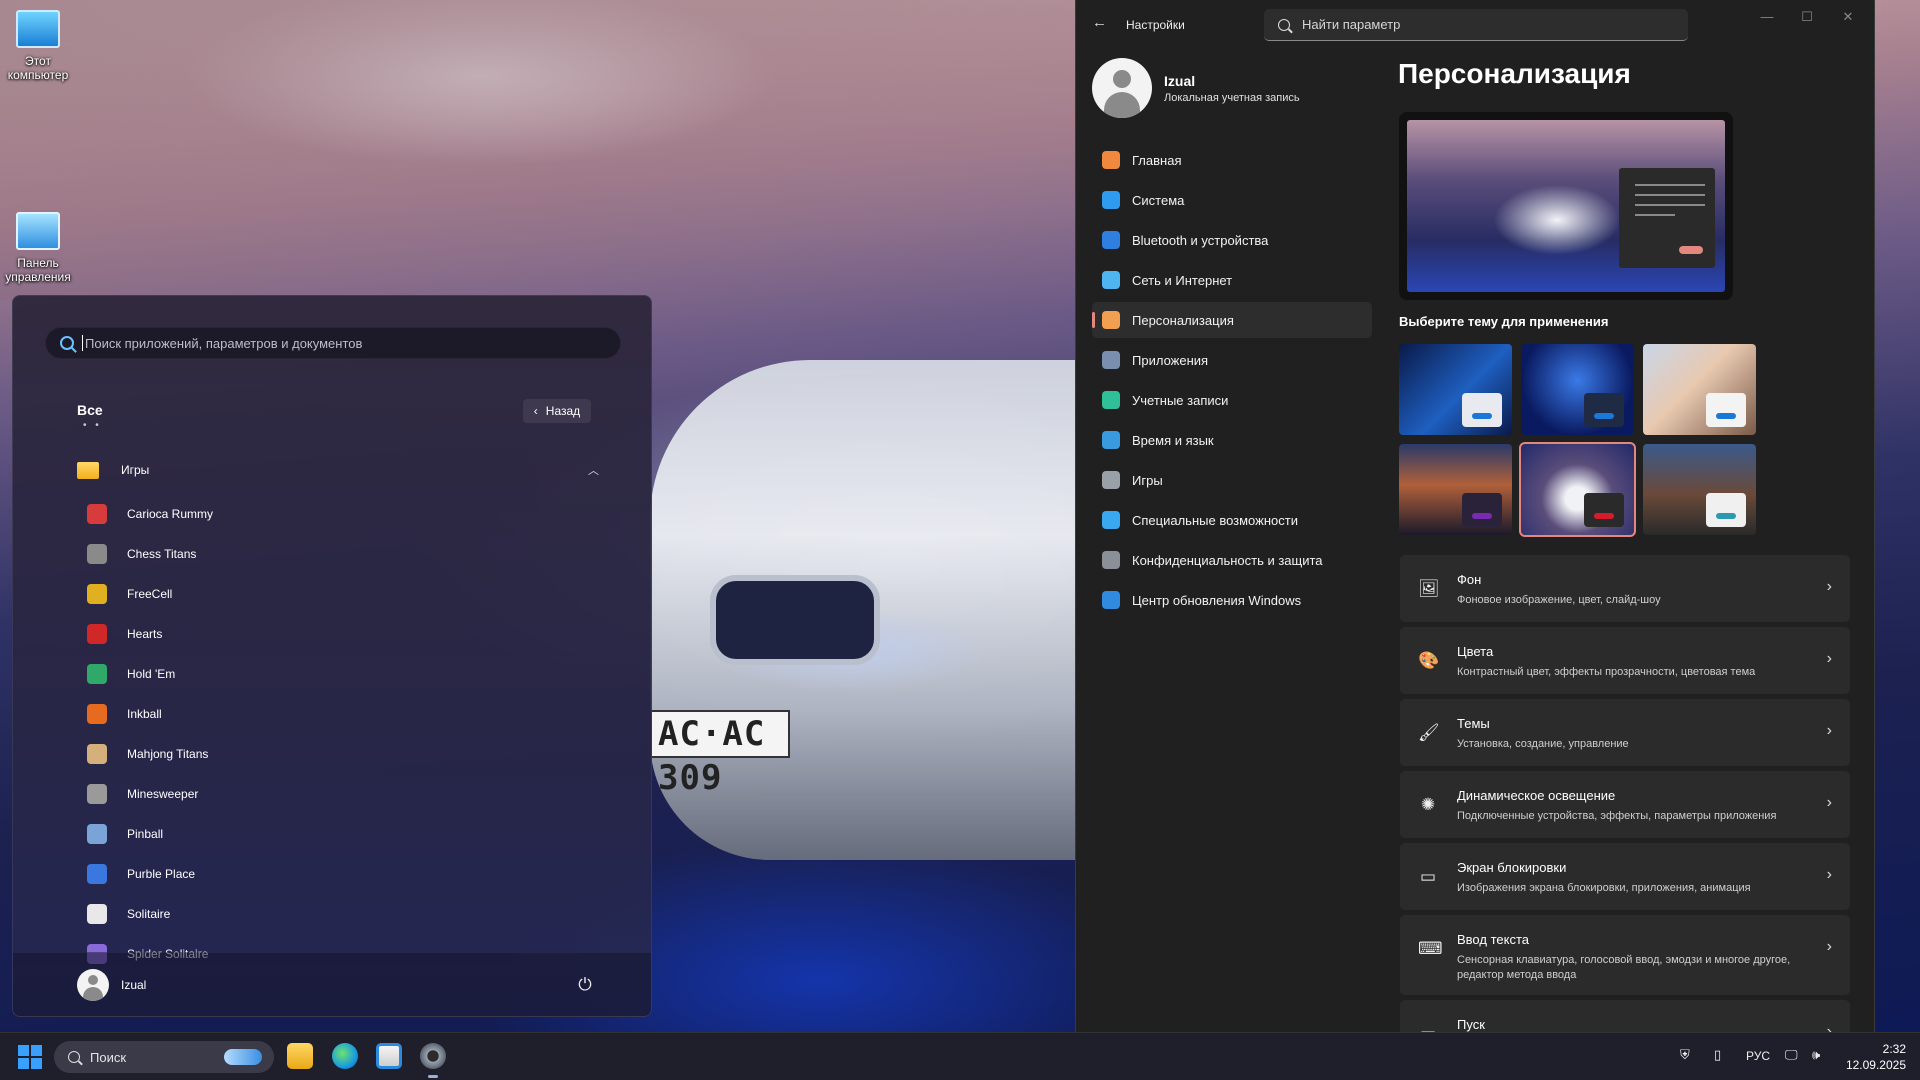  I want to click on car-theme, so click(1577, 489).